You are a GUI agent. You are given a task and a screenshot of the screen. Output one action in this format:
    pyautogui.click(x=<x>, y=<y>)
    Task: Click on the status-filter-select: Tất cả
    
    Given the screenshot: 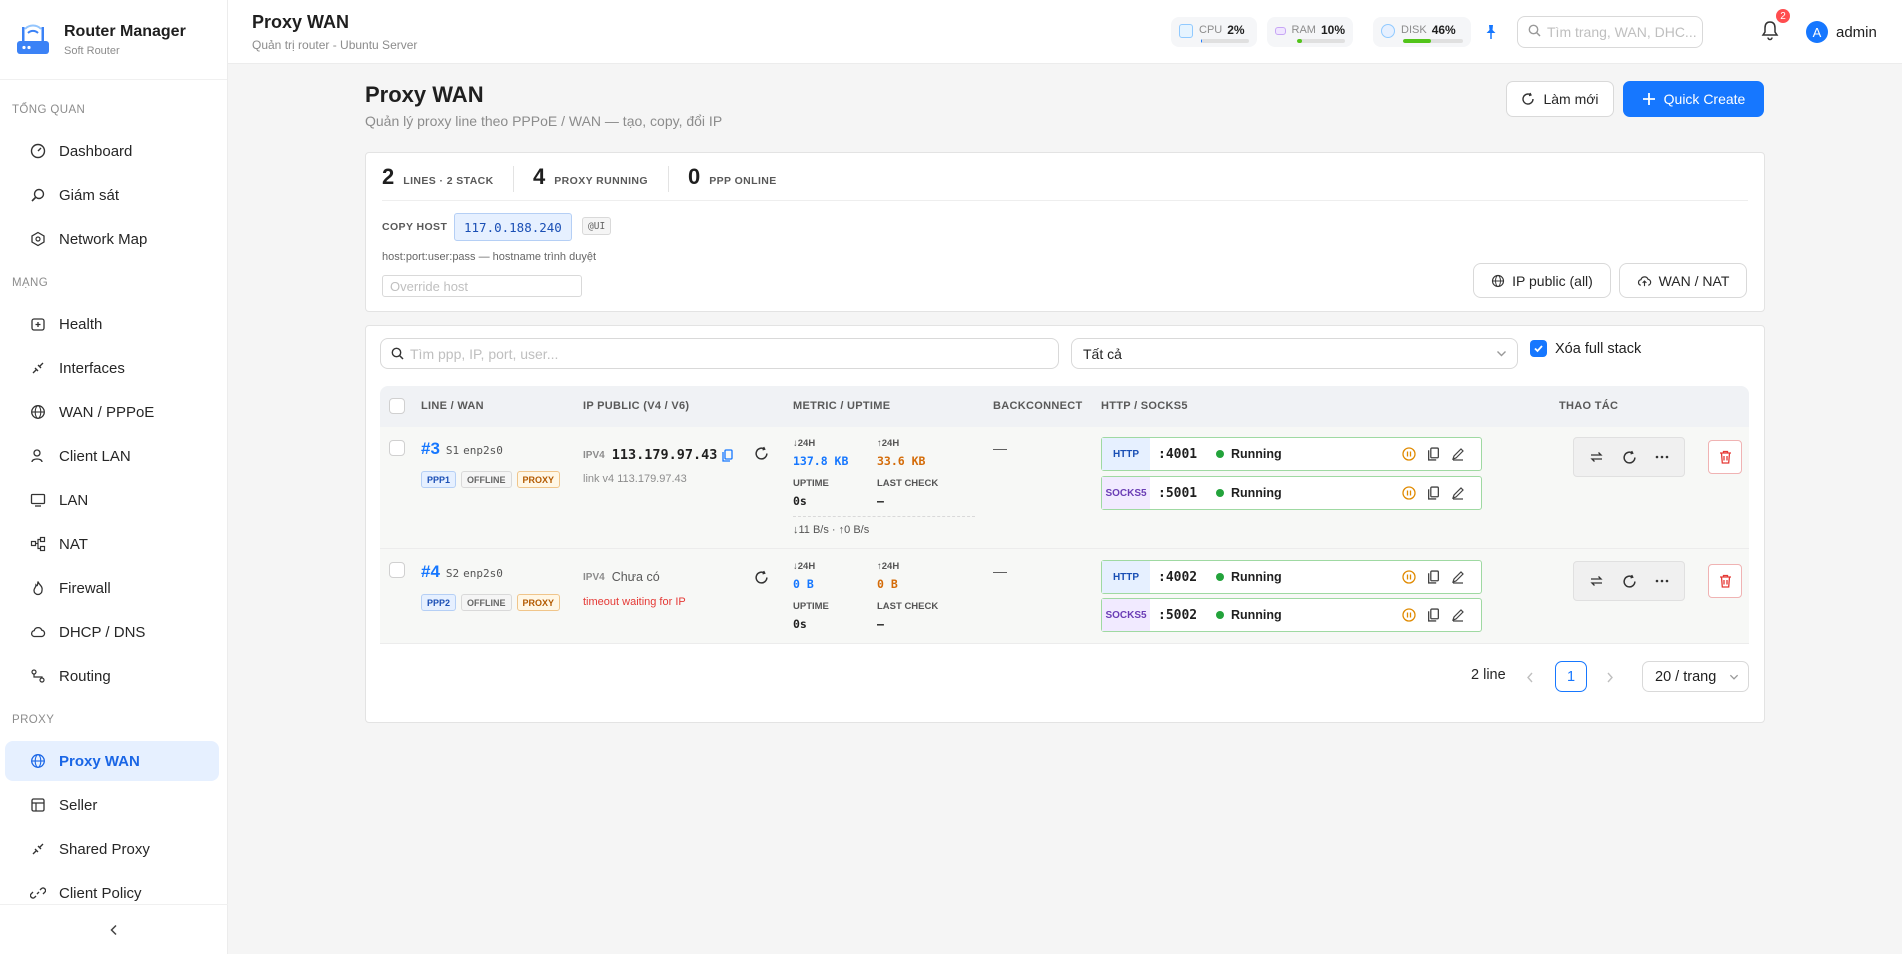 What is the action you would take?
    pyautogui.click(x=1294, y=353)
    